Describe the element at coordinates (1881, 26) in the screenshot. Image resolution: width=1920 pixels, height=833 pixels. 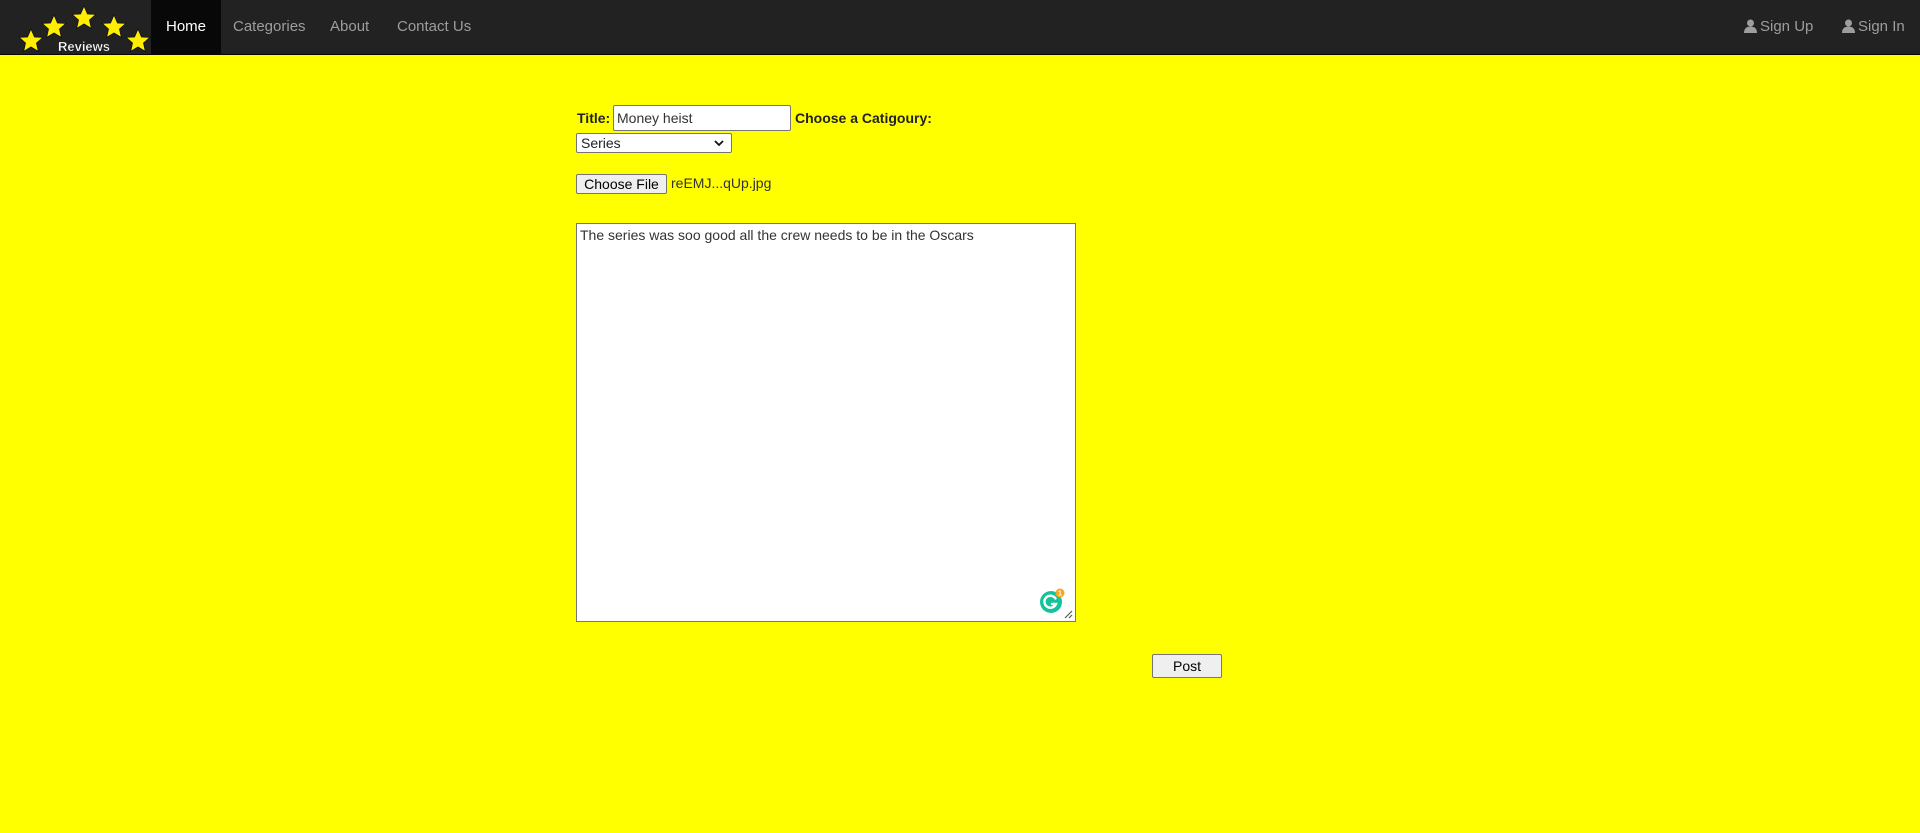
I see `signin-label: Sign In` at that location.